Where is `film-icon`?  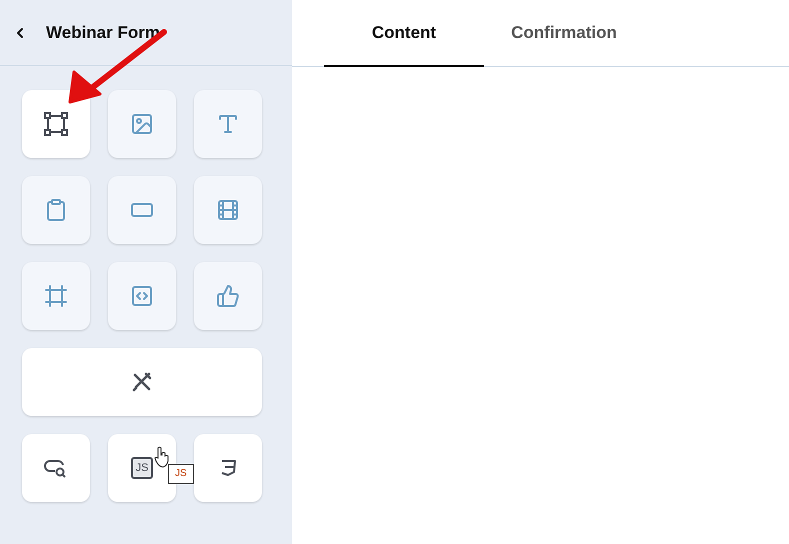 film-icon is located at coordinates (228, 210).